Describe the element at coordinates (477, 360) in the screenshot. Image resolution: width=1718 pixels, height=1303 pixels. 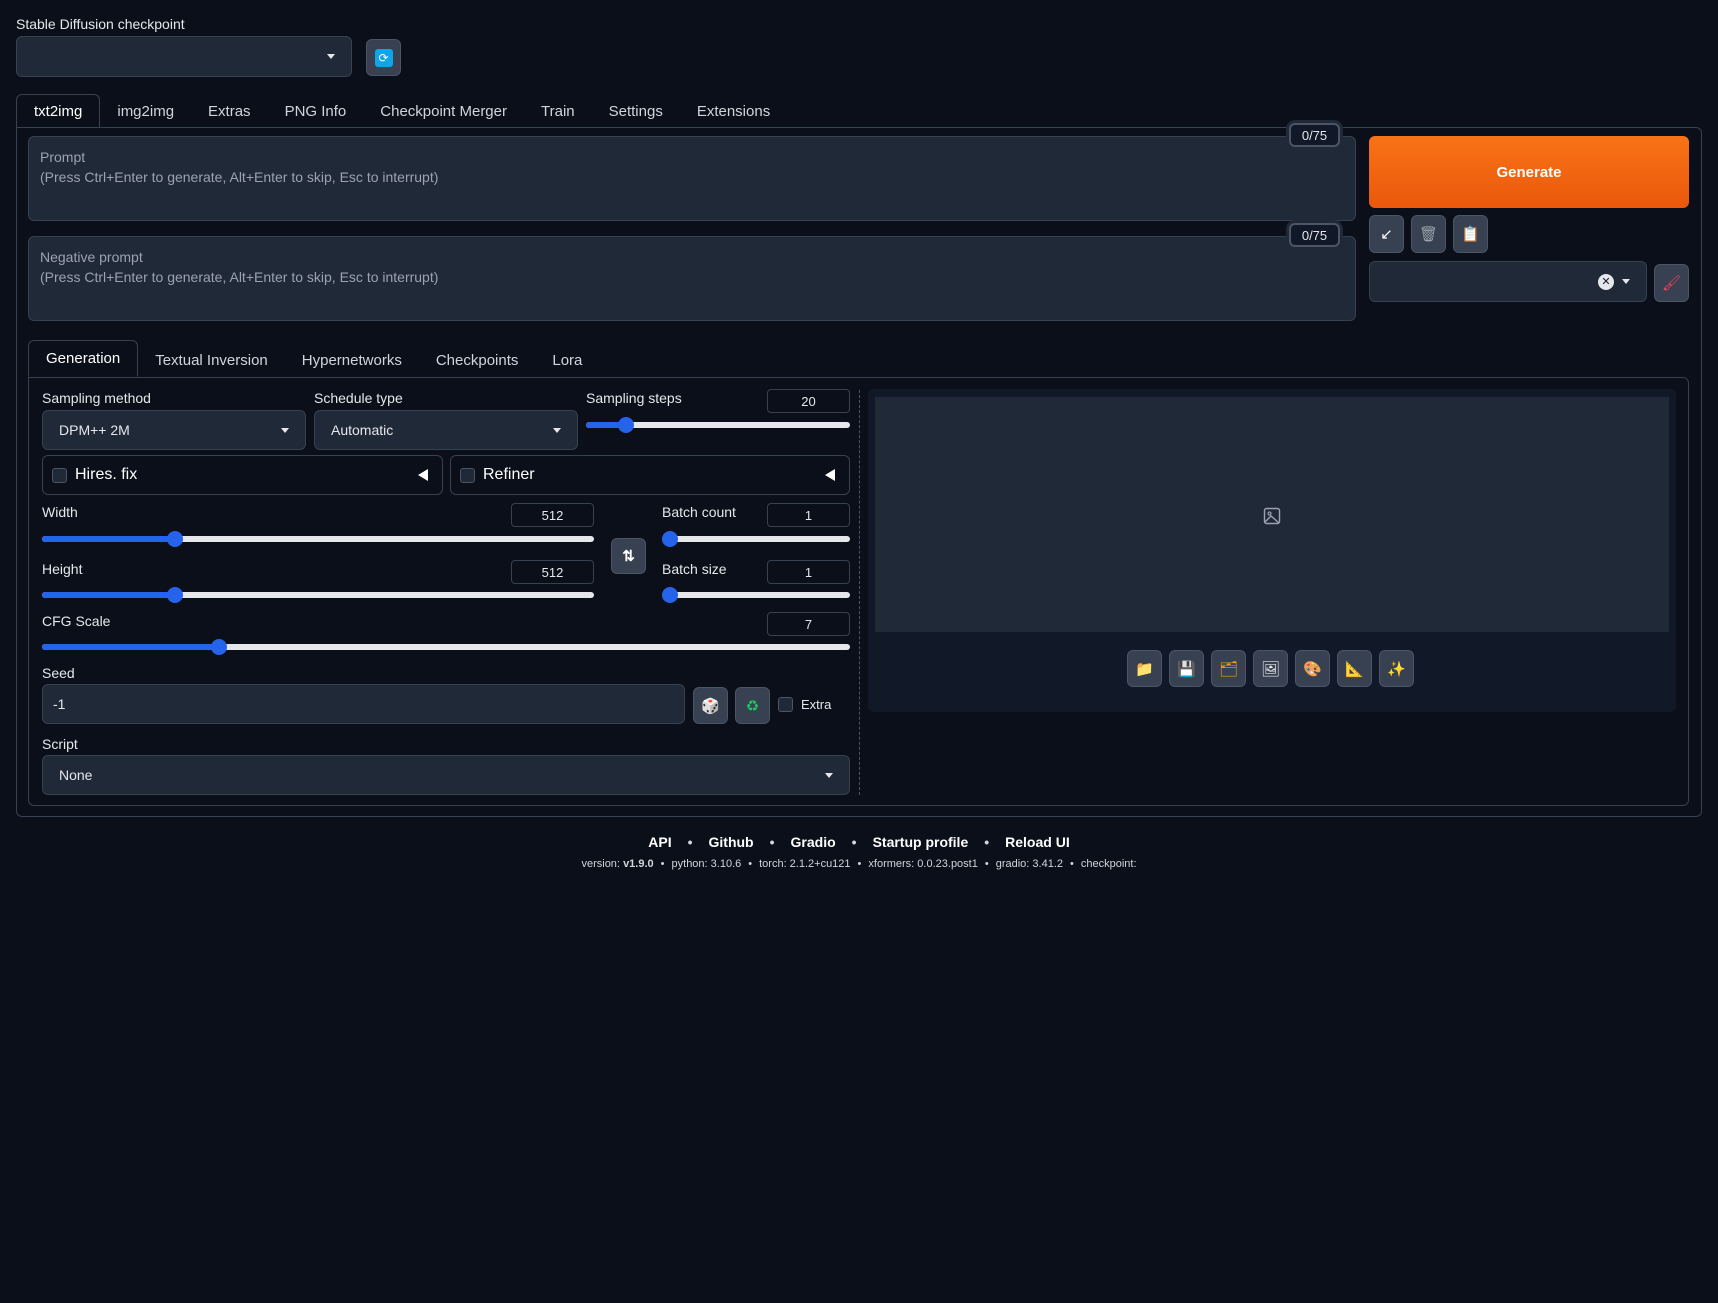
I see `tab-checkpoints: Checkpoints` at that location.